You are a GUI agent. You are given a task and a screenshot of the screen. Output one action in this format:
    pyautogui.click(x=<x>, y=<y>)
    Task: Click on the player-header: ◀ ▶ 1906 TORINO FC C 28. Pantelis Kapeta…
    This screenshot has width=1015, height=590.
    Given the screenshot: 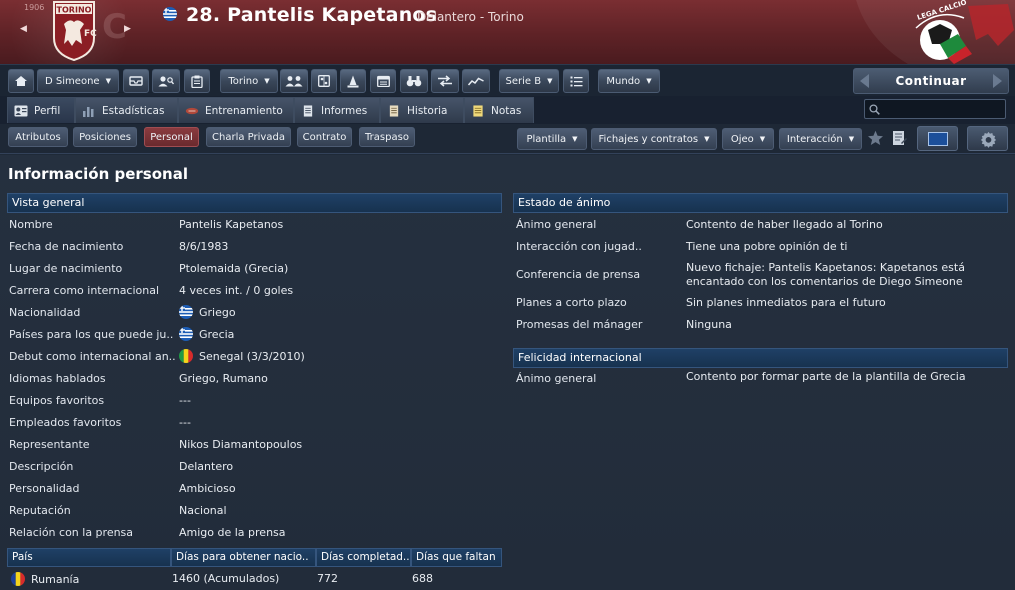 What is the action you would take?
    pyautogui.click(x=507, y=32)
    